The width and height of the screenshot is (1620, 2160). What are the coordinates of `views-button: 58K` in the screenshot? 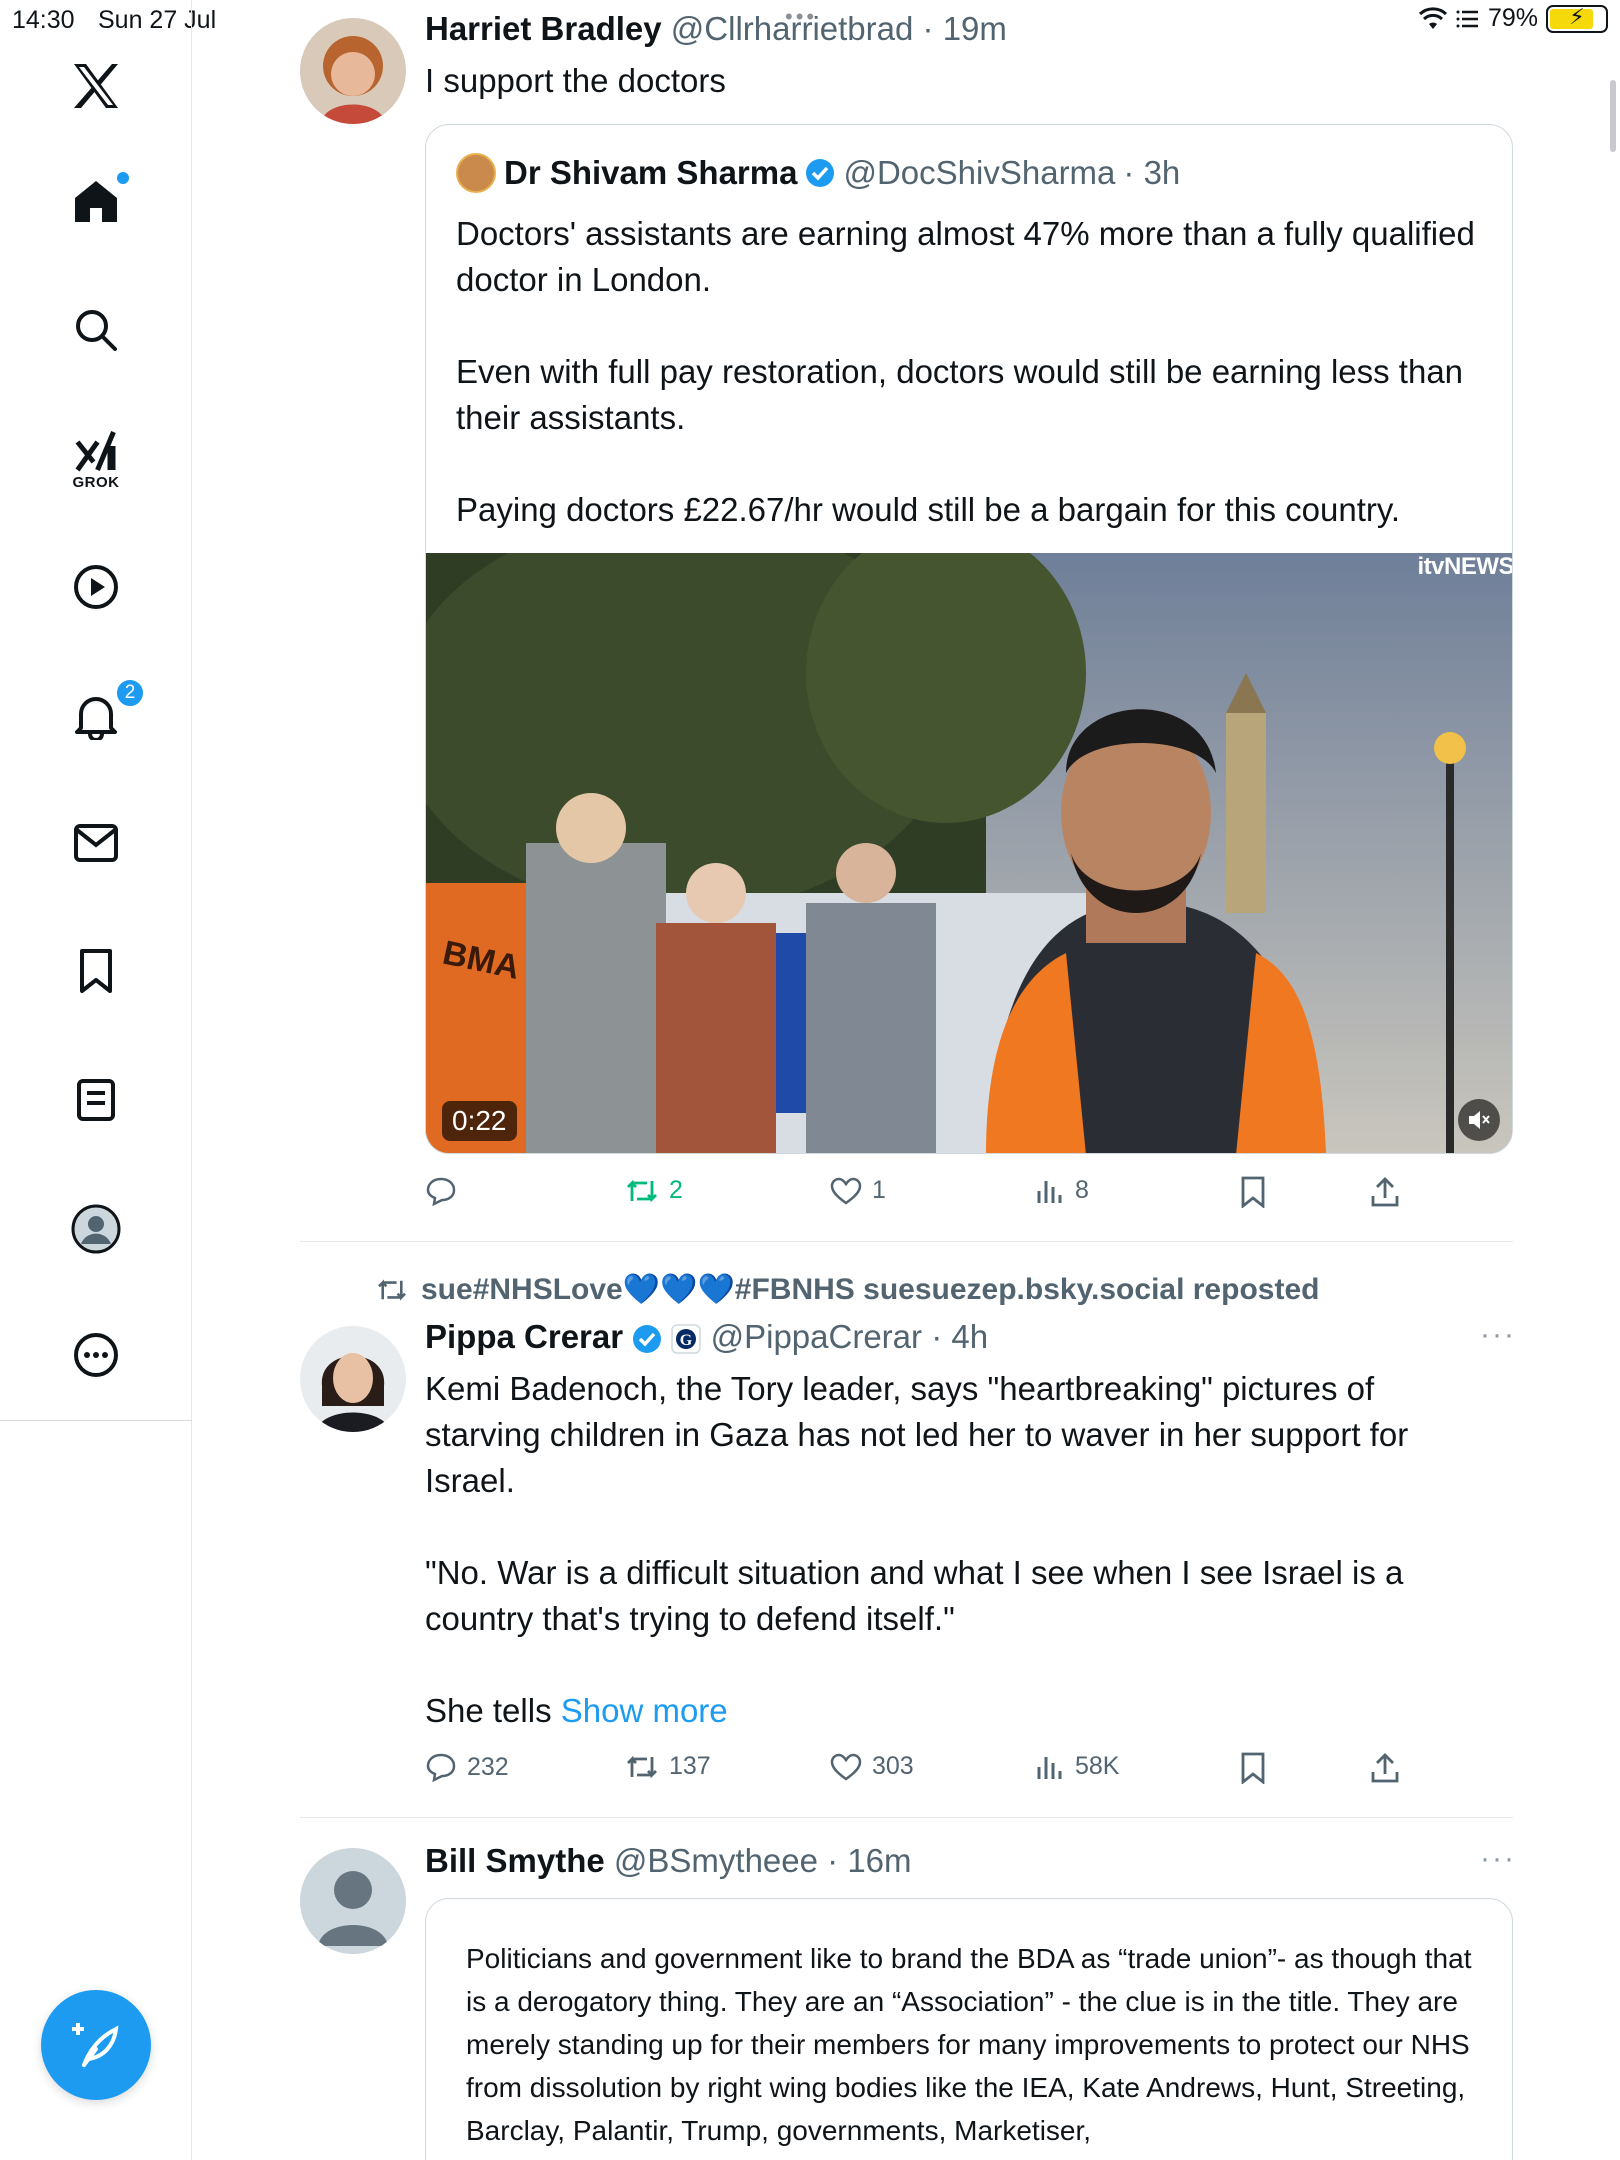 It's located at (1077, 1766).